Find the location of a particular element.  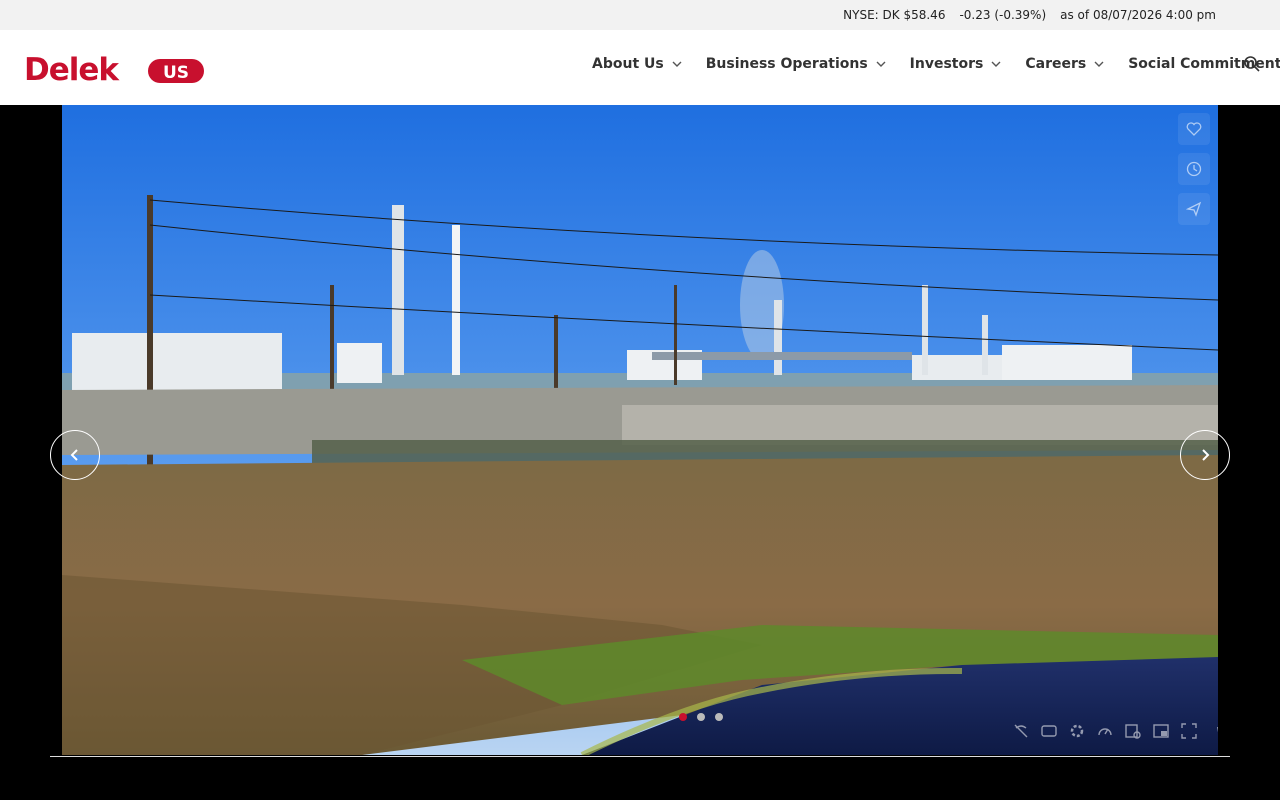

hero-divider is located at coordinates (640, 756).